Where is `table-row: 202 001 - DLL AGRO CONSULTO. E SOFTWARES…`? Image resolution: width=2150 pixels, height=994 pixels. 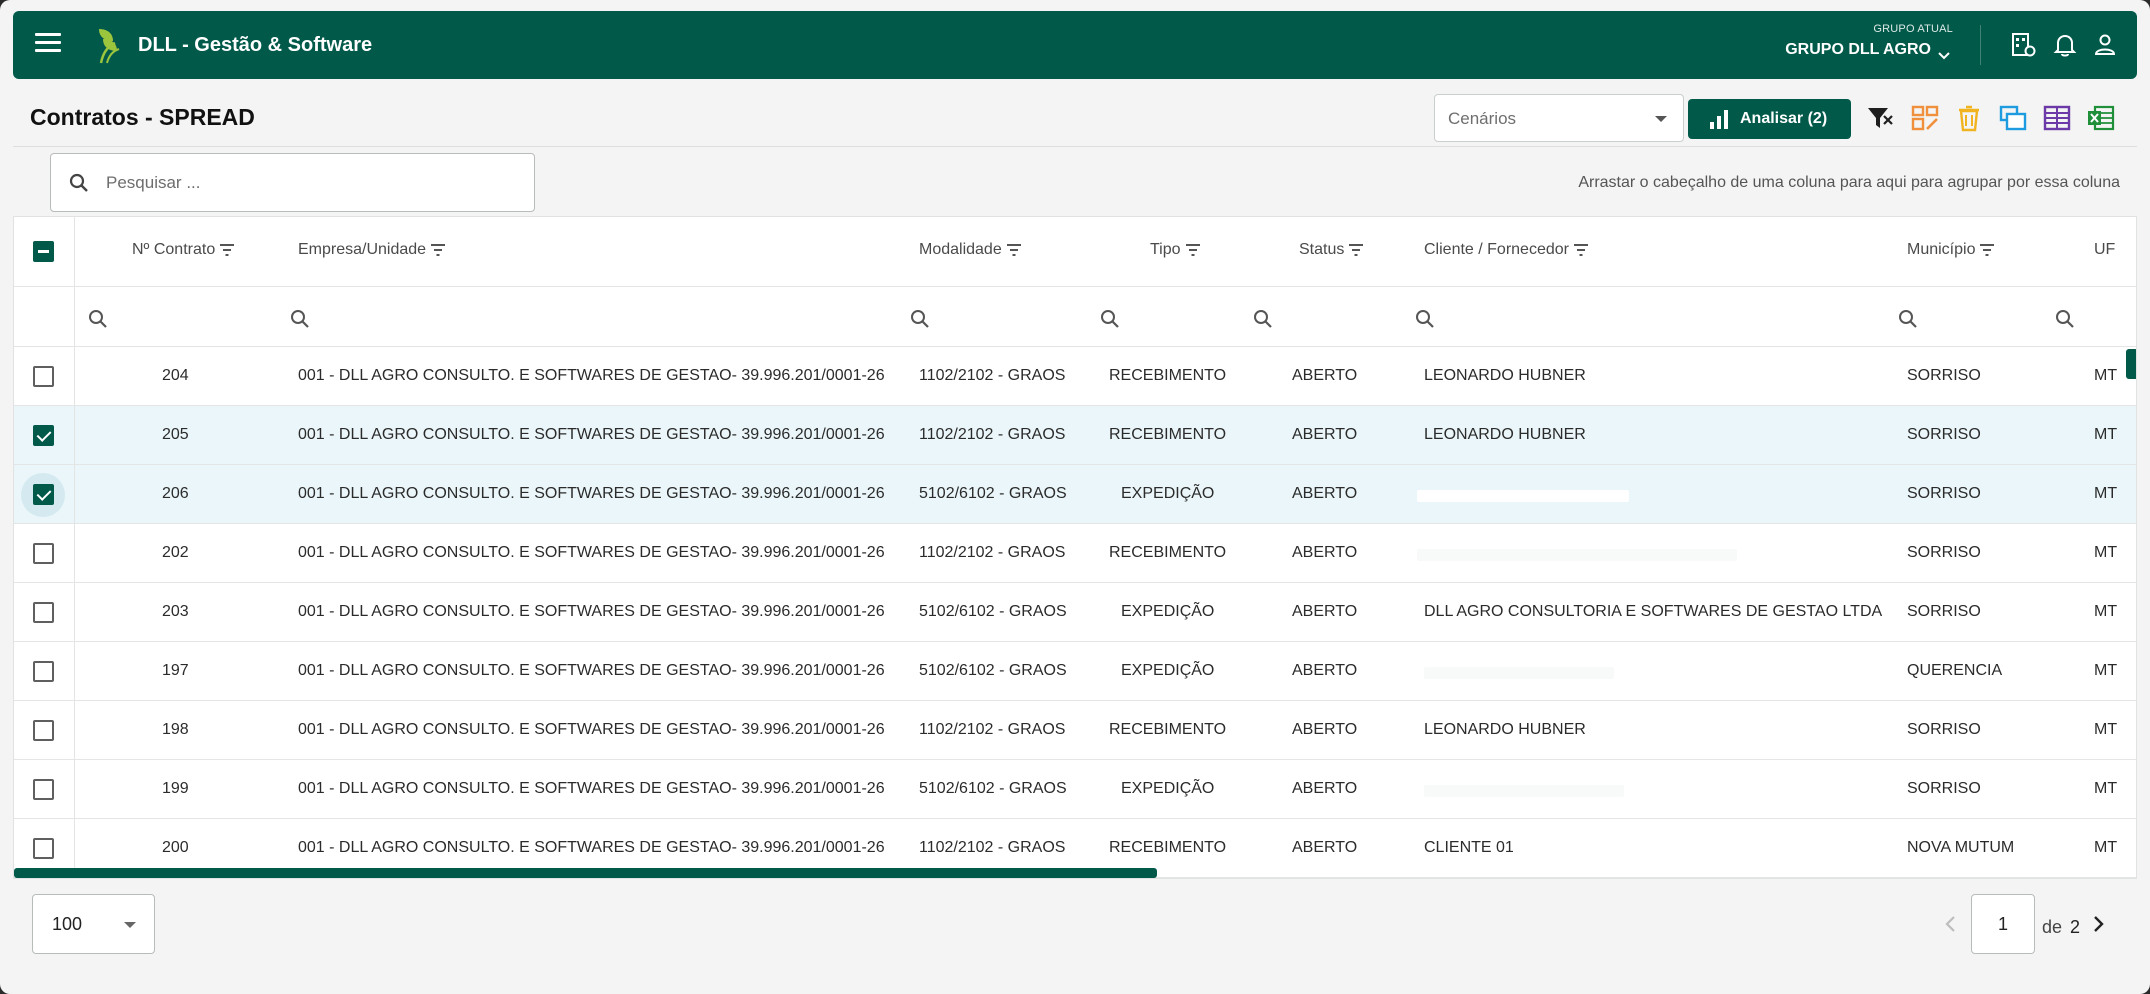 table-row: 202 001 - DLL AGRO CONSULTO. E SOFTWARES… is located at coordinates (1075, 553).